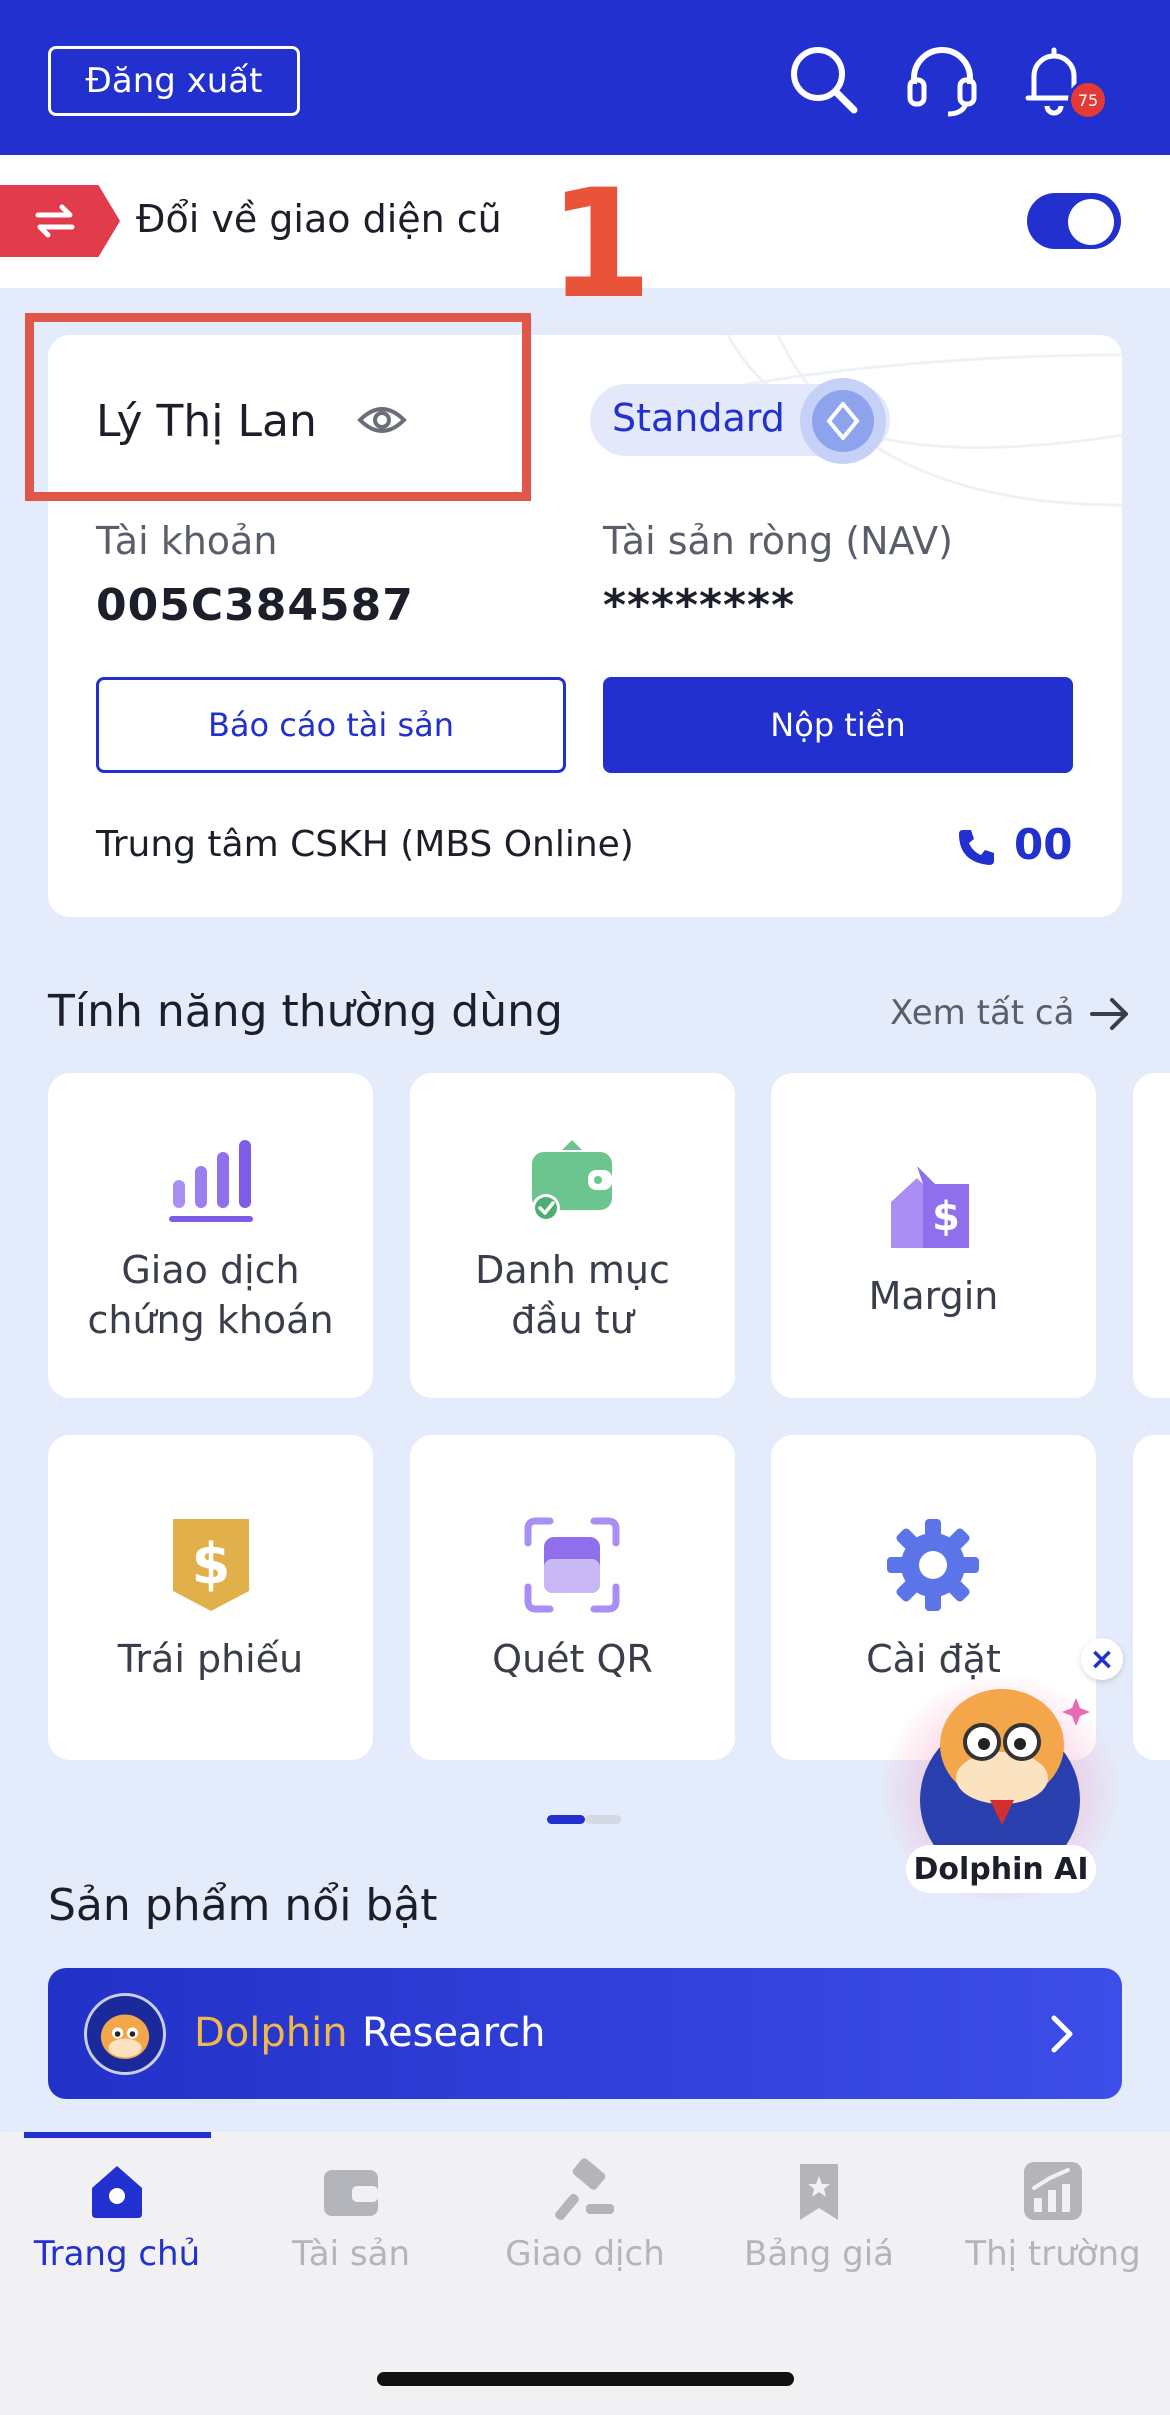  I want to click on logout-button: Đăng xuất, so click(174, 81).